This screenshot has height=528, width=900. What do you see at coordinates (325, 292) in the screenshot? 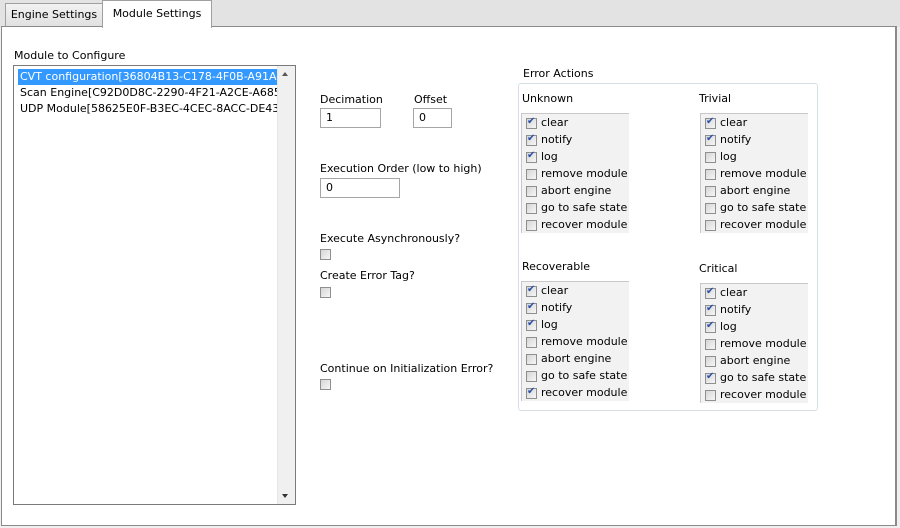
I see `create-error-tag-checkbox` at bounding box center [325, 292].